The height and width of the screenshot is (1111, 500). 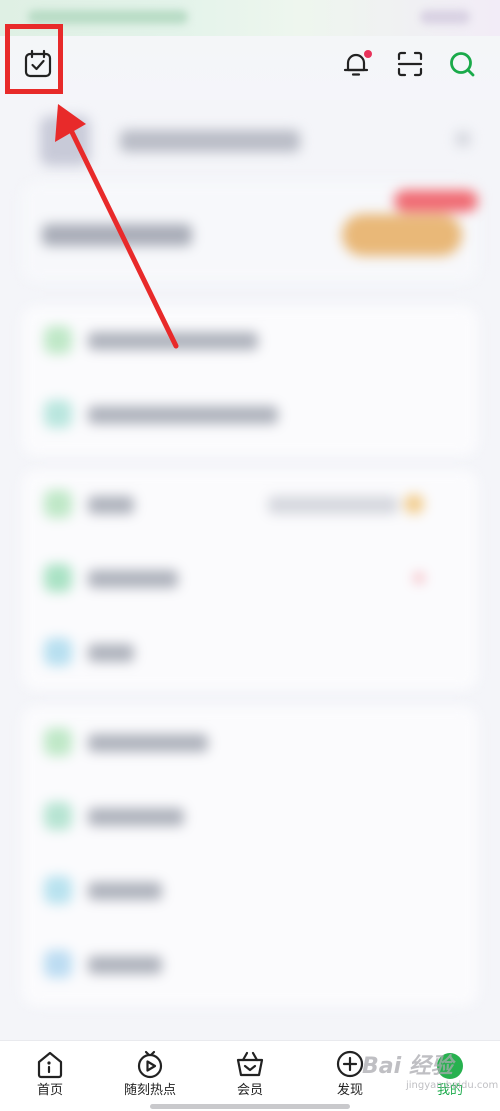 What do you see at coordinates (452, 1085) in the screenshot?
I see `watermark-sub: jingyan.baidu.com` at bounding box center [452, 1085].